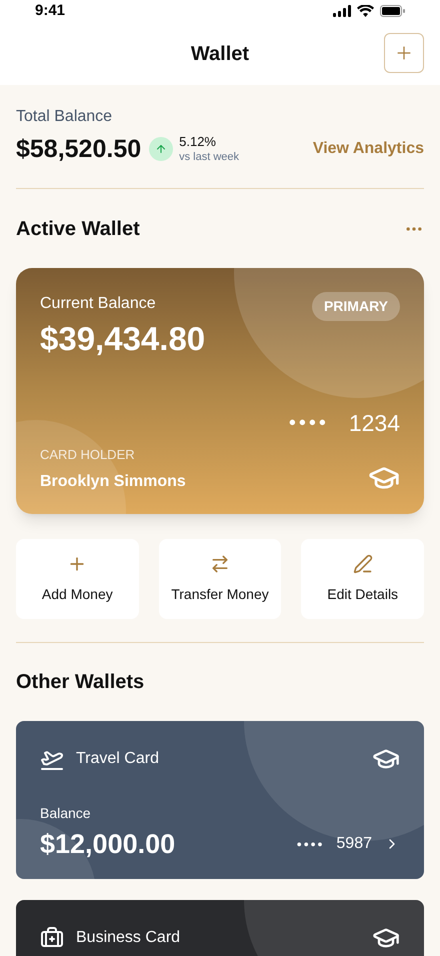 Image resolution: width=440 pixels, height=956 pixels. I want to click on briefcase-icon, so click(52, 938).